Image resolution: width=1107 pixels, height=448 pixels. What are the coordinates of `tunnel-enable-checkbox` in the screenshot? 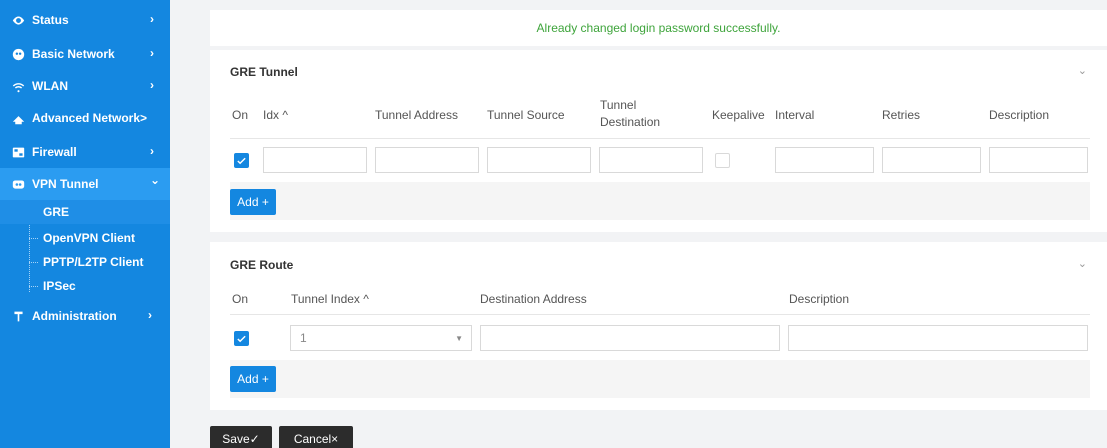 It's located at (241, 160).